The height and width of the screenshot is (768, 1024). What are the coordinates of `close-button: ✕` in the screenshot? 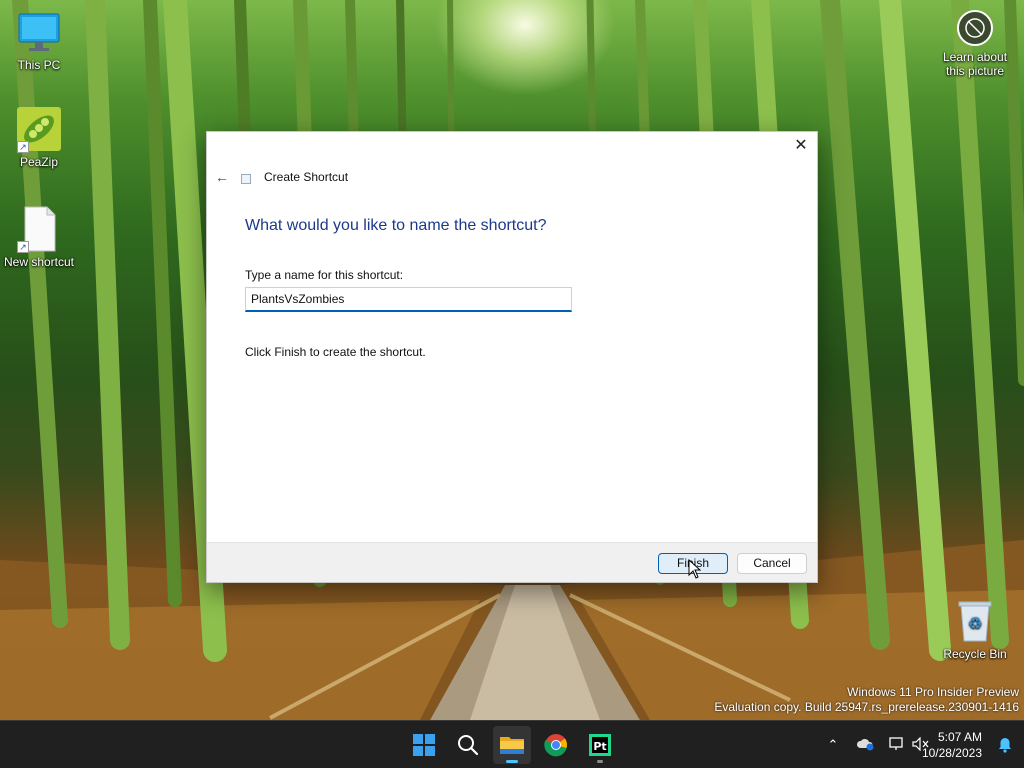 It's located at (801, 146).